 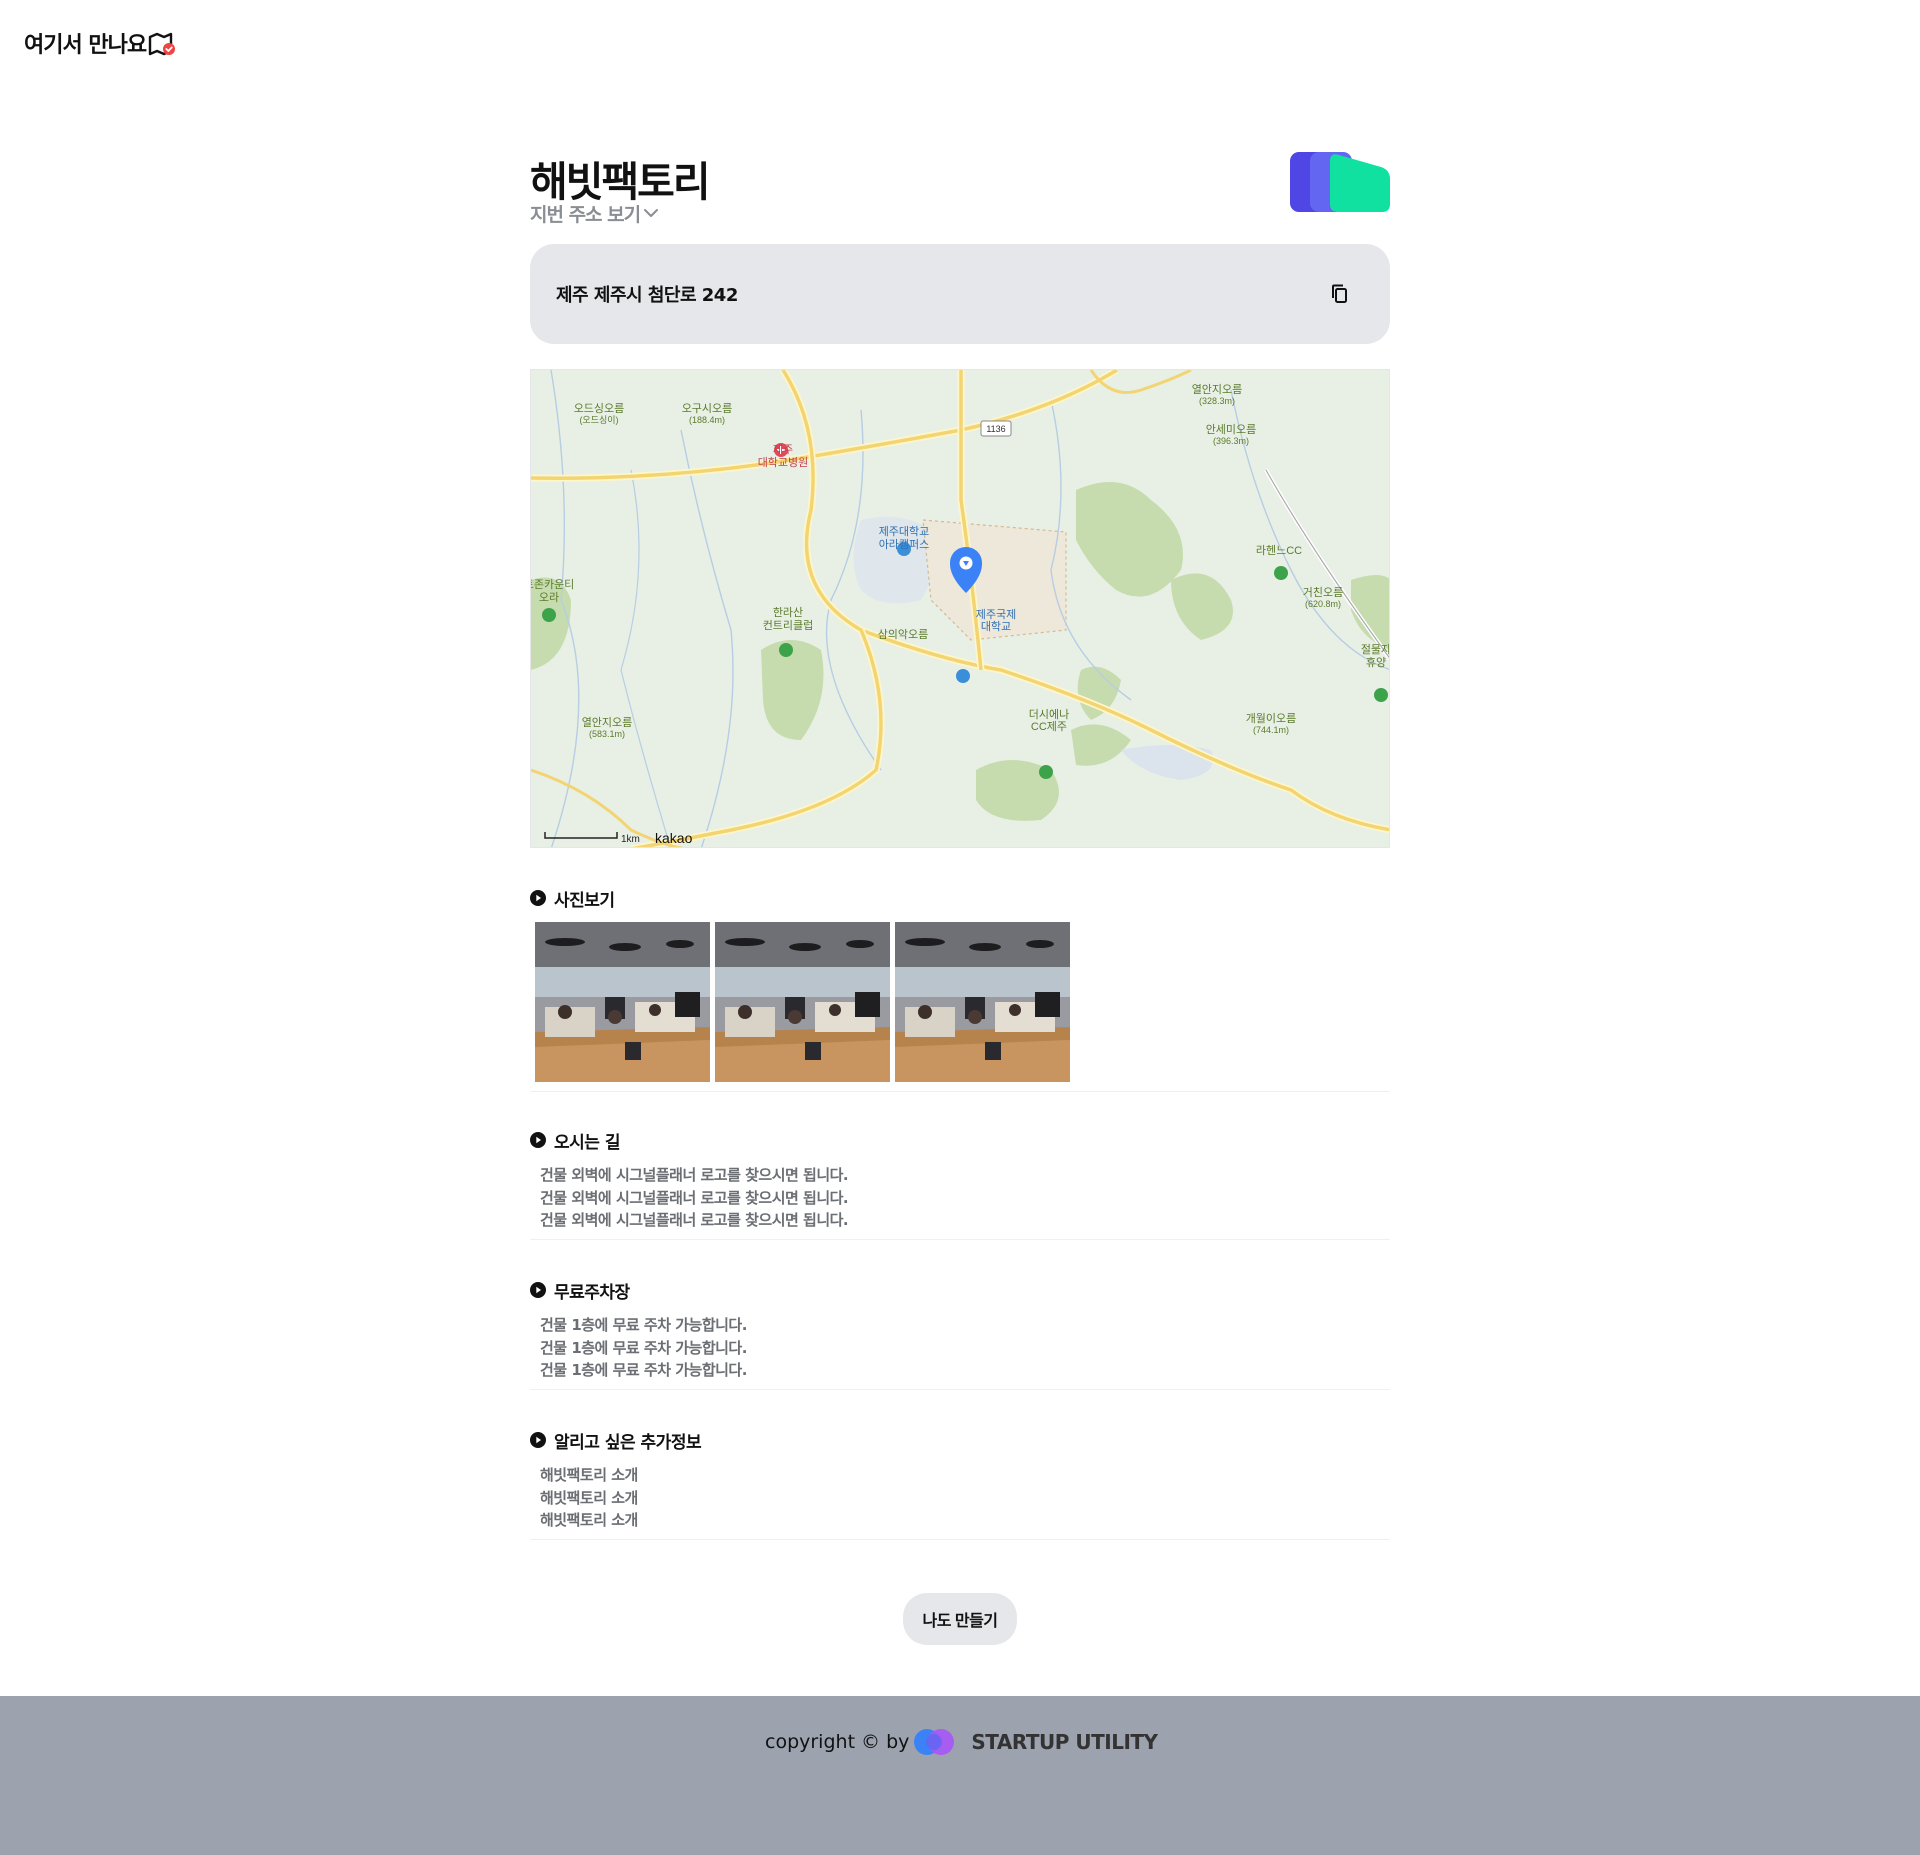 What do you see at coordinates (1279, 550) in the screenshot?
I see `map-label: 라헨느CC` at bounding box center [1279, 550].